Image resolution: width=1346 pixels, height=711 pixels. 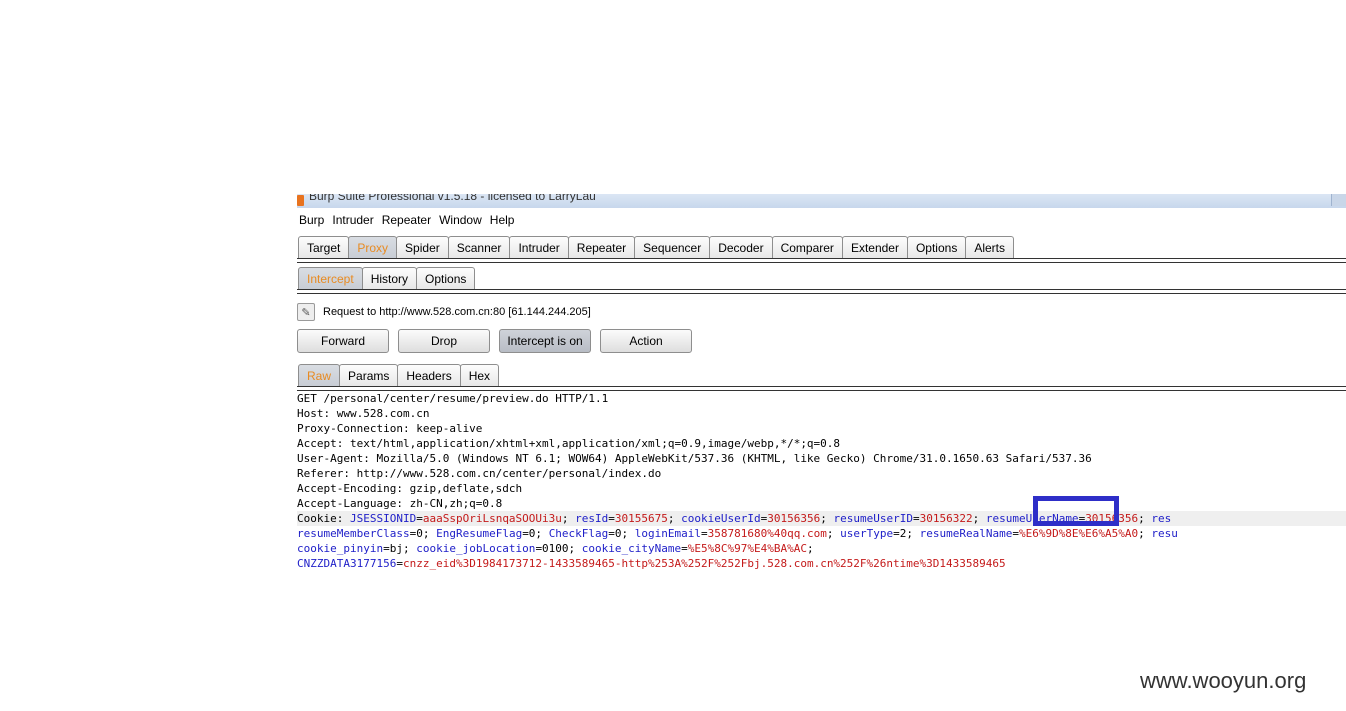 I want to click on menu-repeater: Repeater, so click(x=406, y=220).